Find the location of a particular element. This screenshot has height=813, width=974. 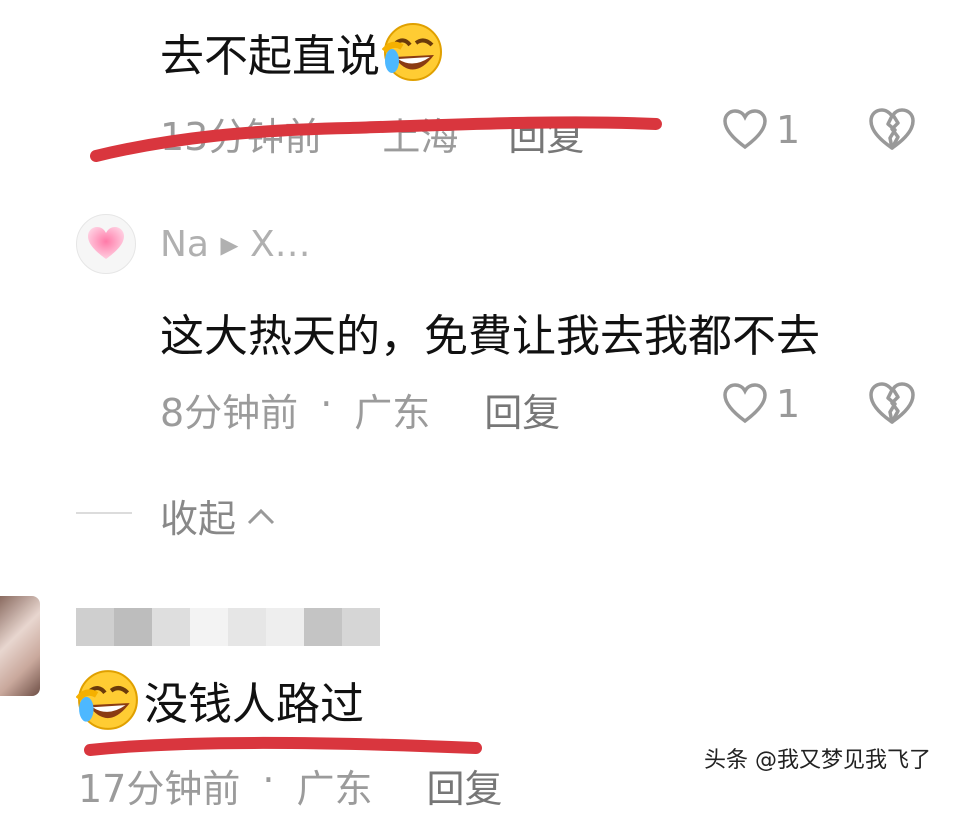

comment-3-meta: 17分钟前 · 广东 回复 is located at coordinates (290, 785).